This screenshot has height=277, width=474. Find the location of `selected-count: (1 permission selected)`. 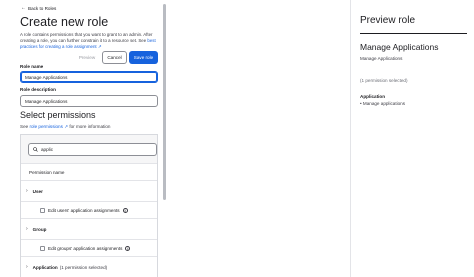

selected-count: (1 permission selected) is located at coordinates (83, 267).